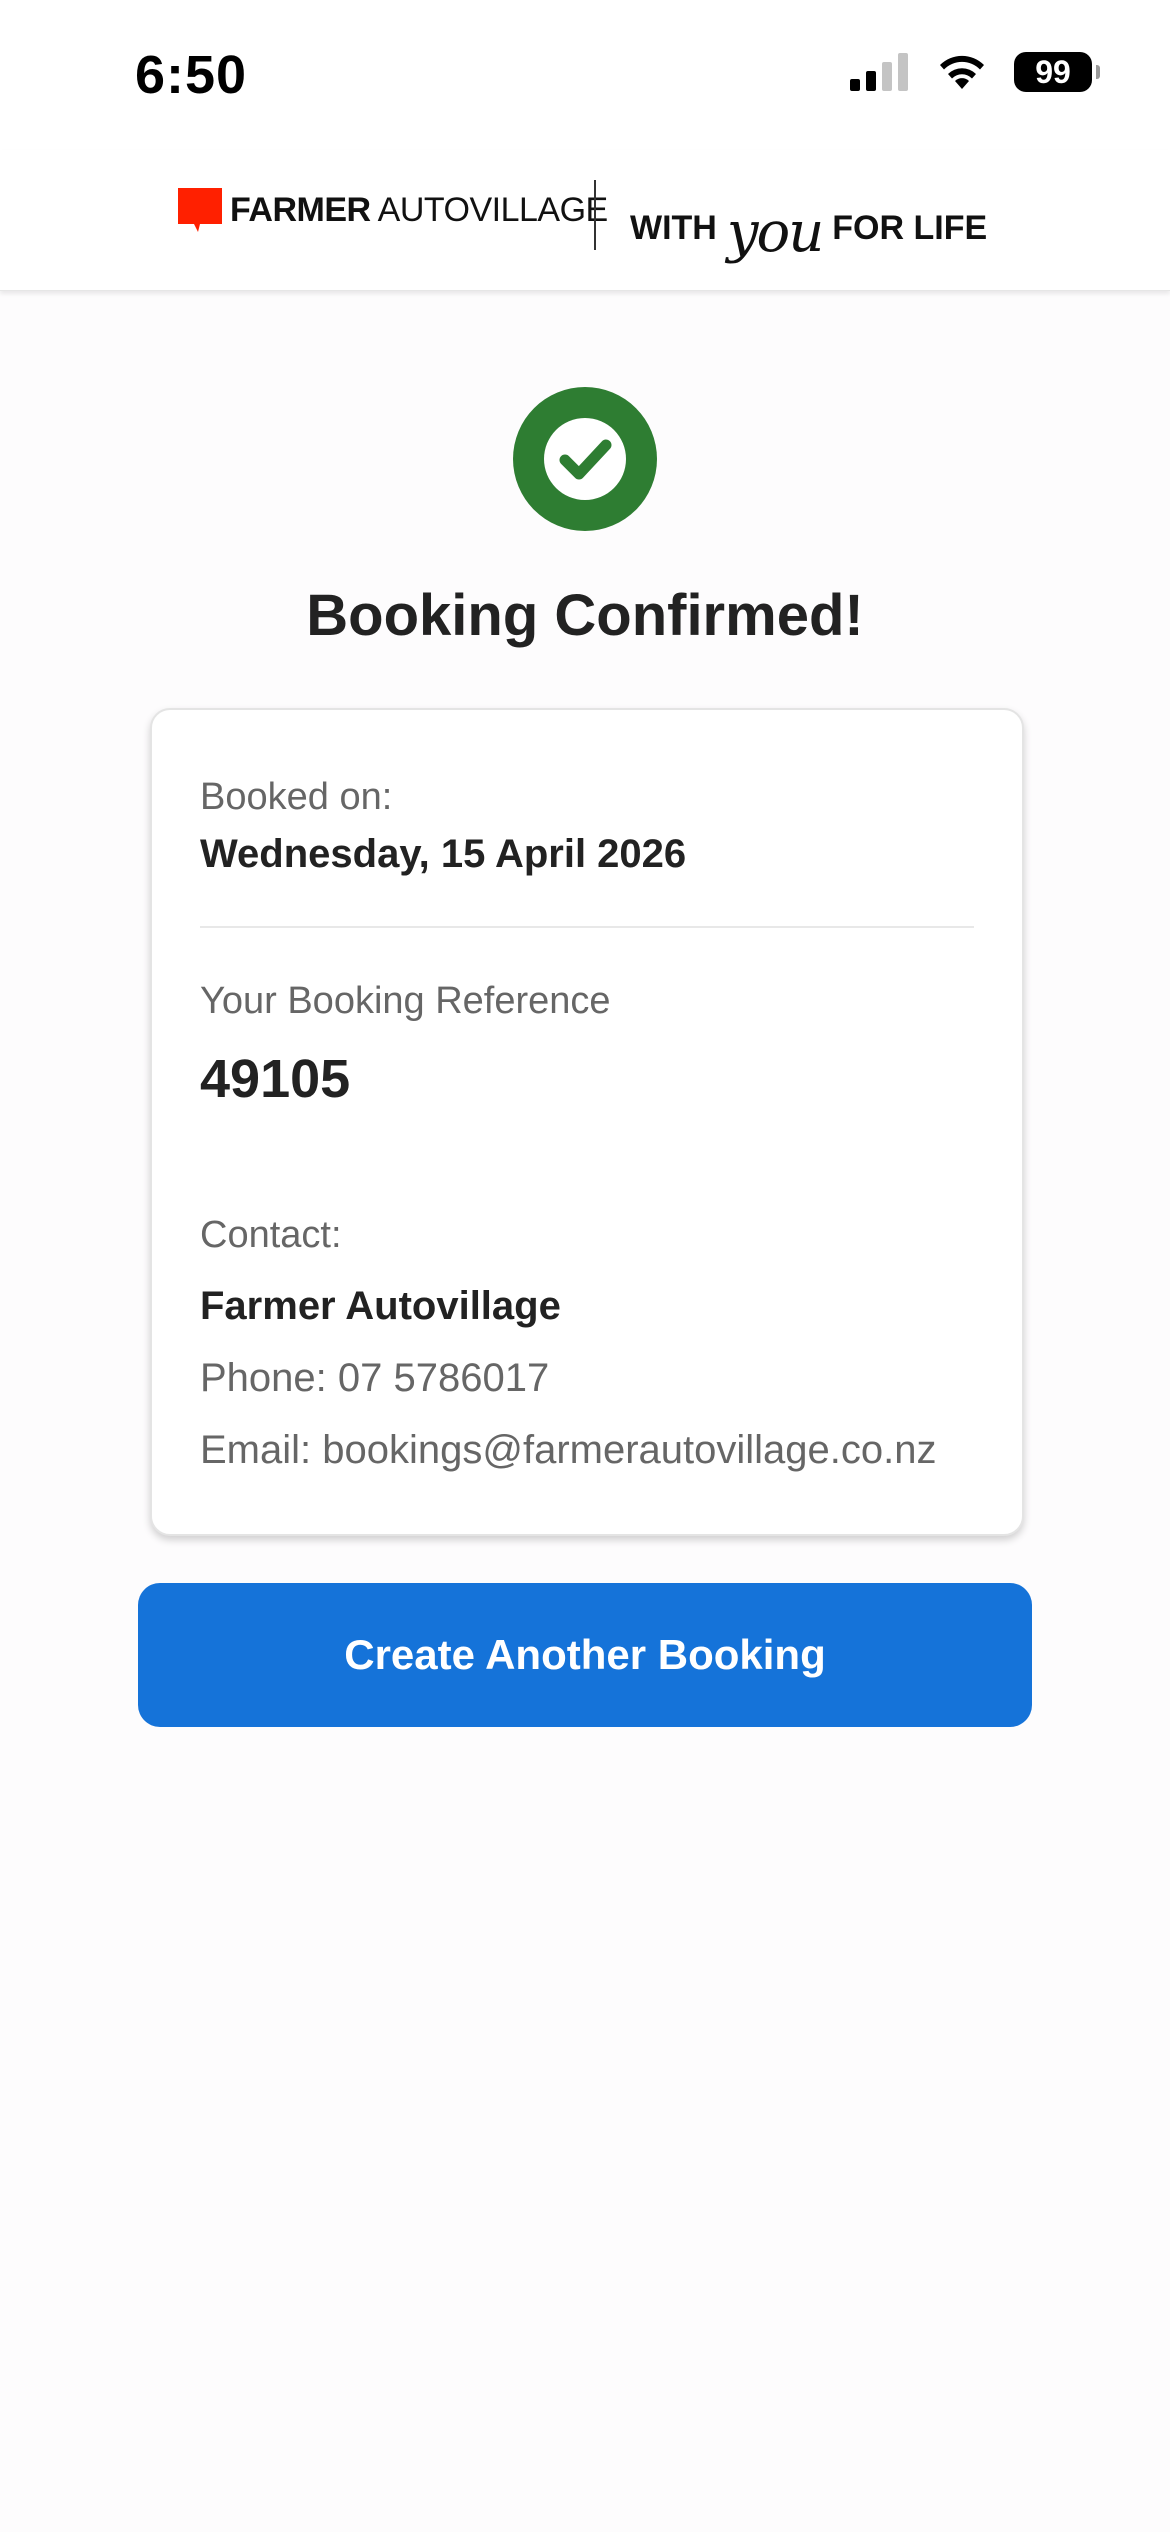 The height and width of the screenshot is (2532, 1170). What do you see at coordinates (300, 209) in the screenshot?
I see `brand-name-bold: FARMER` at bounding box center [300, 209].